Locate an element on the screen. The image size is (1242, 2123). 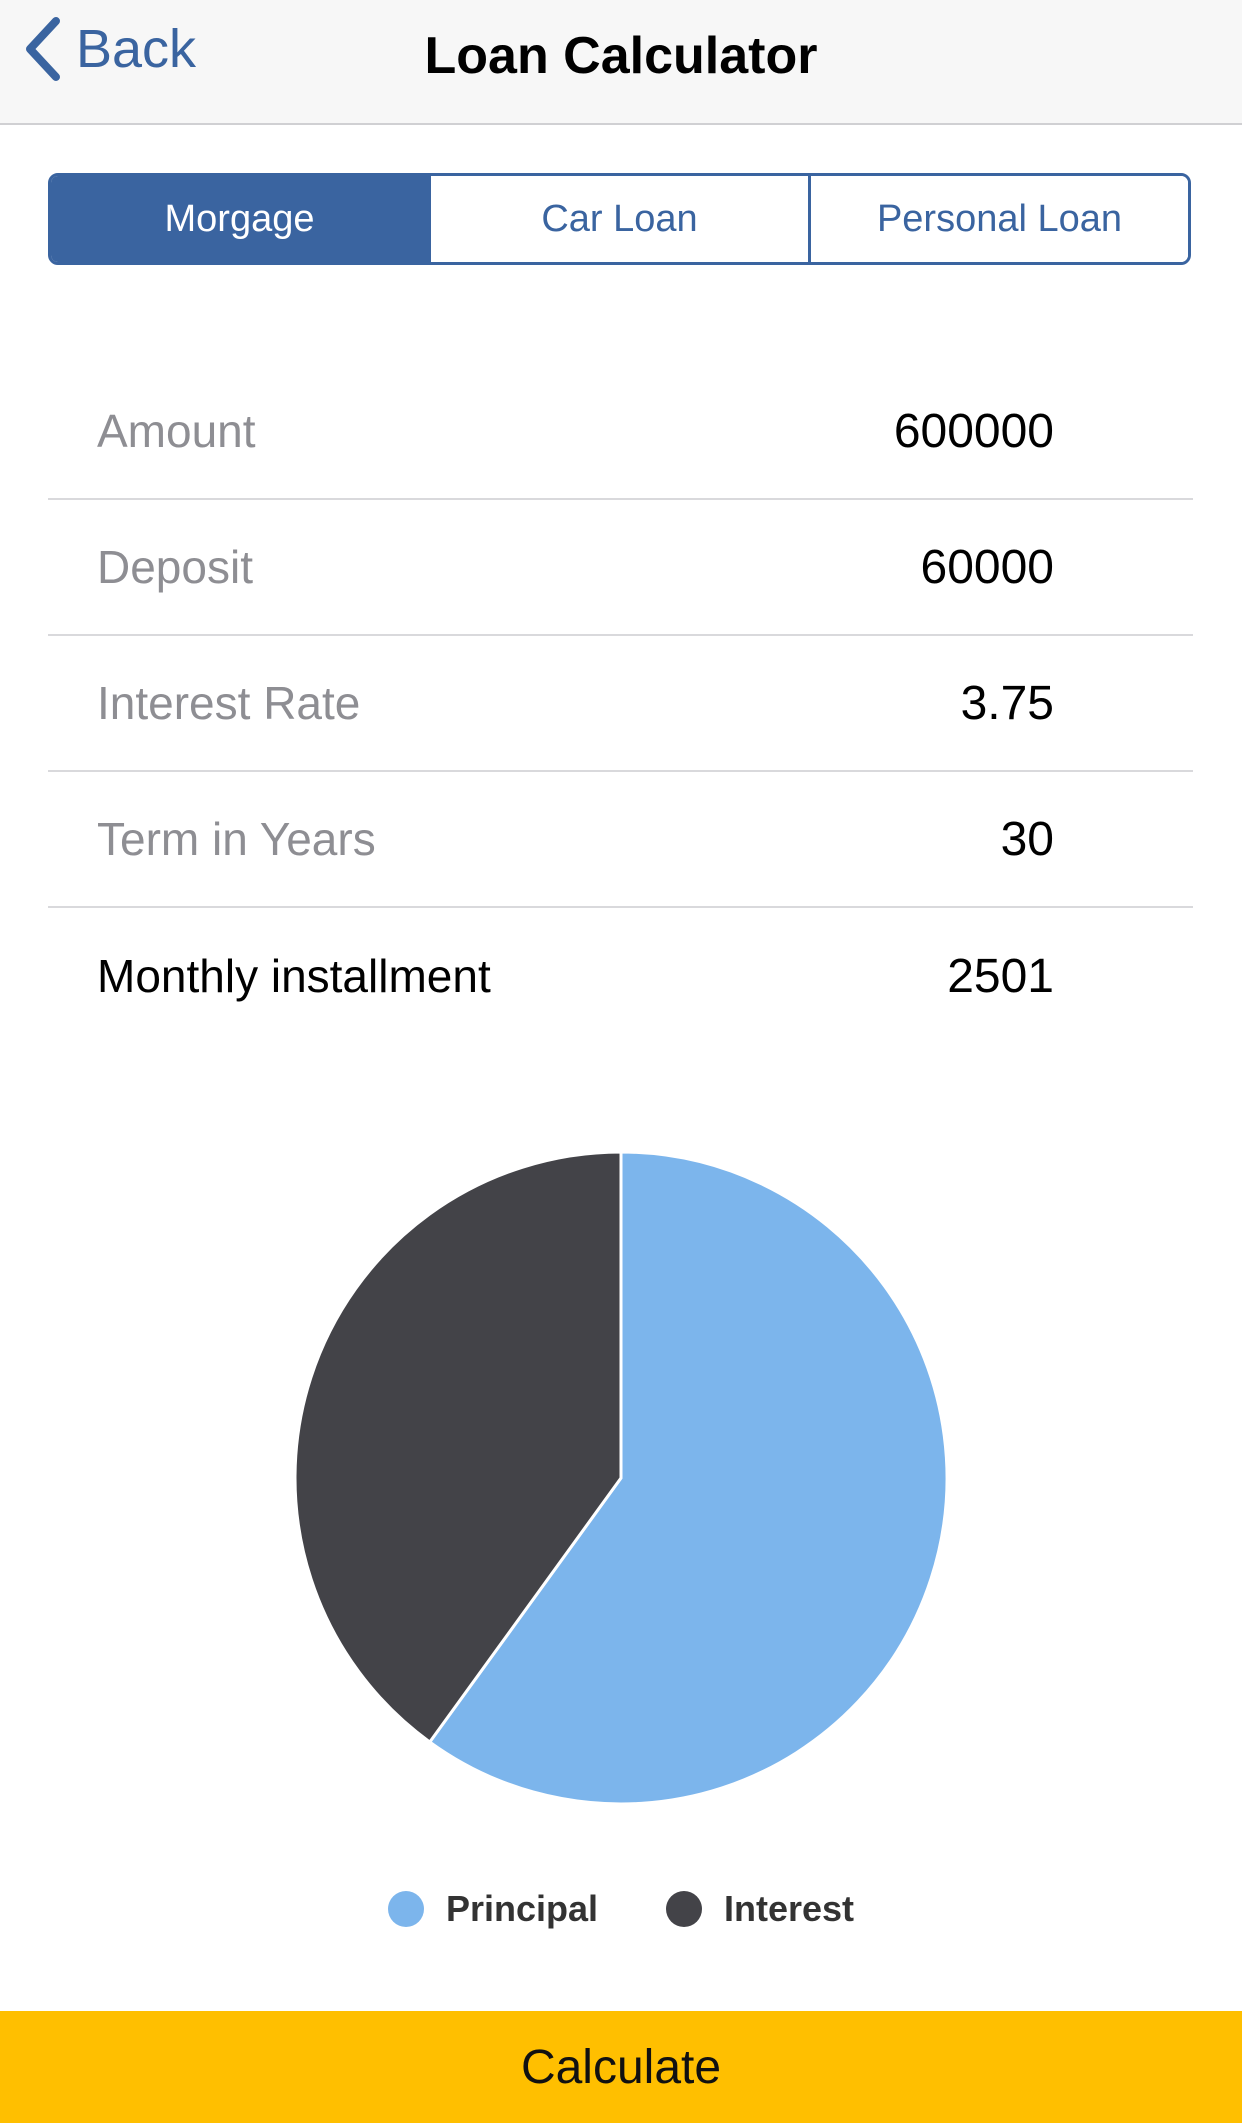
loan-type-segmented-control: Morgage Car Loan Personal Loan is located at coordinates (619, 219).